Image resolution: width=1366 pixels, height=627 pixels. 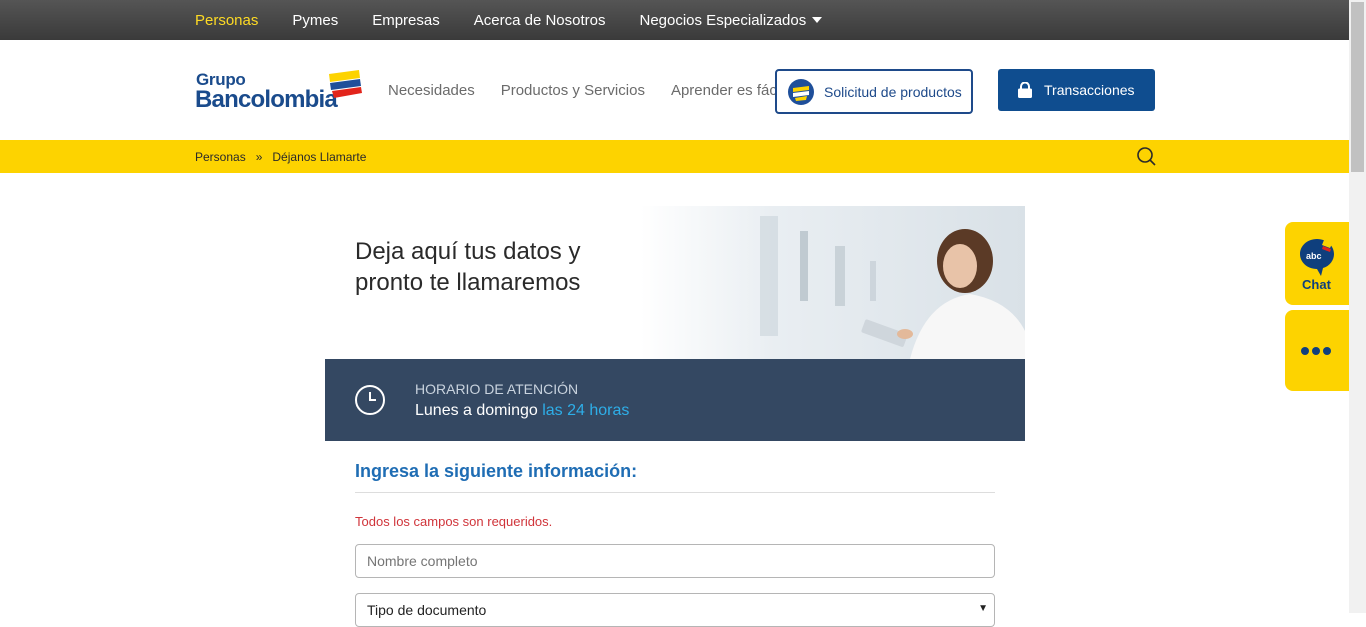 I want to click on chat-button: abc Chat, so click(x=1317, y=263).